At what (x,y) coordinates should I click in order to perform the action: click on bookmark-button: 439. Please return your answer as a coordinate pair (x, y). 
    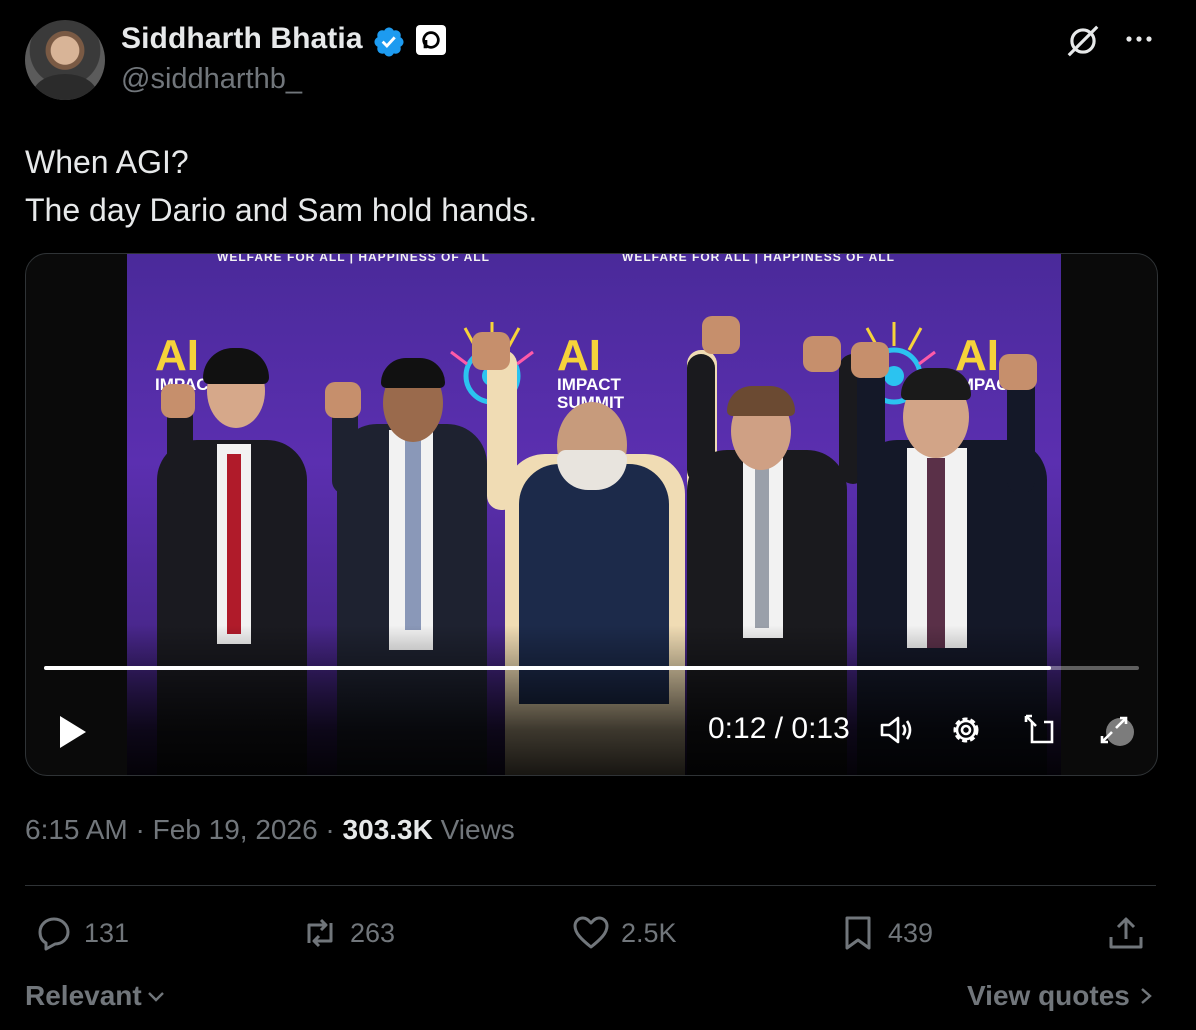
    Looking at the image, I should click on (885, 933).